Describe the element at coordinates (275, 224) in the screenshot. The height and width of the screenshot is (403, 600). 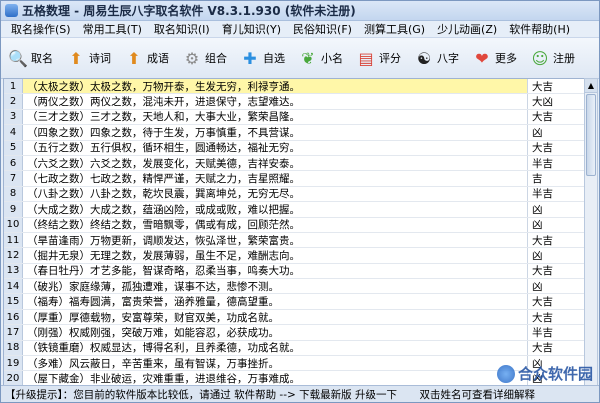
I see `meaning-cell: （终结之数）终结之数，雪暗飘零，偶或有成，回顾茫然。` at that location.